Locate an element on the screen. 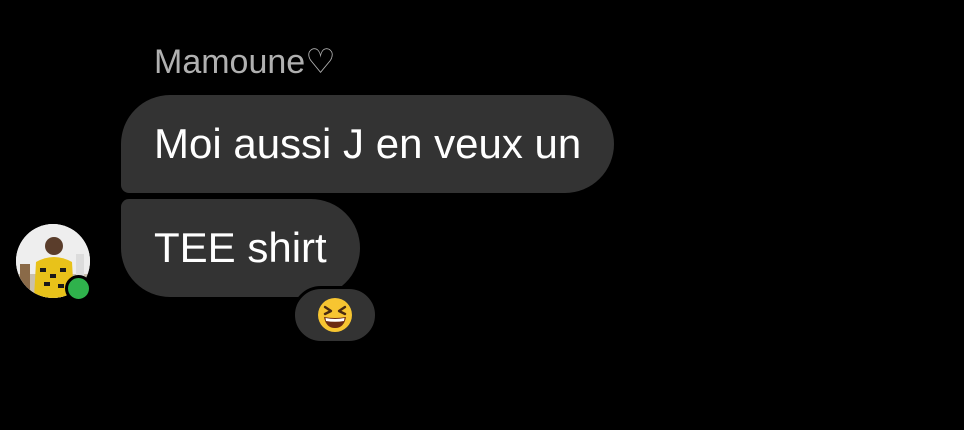 This screenshot has width=964, height=430. message-text-1: Moi aussi J en veux un is located at coordinates (368, 143).